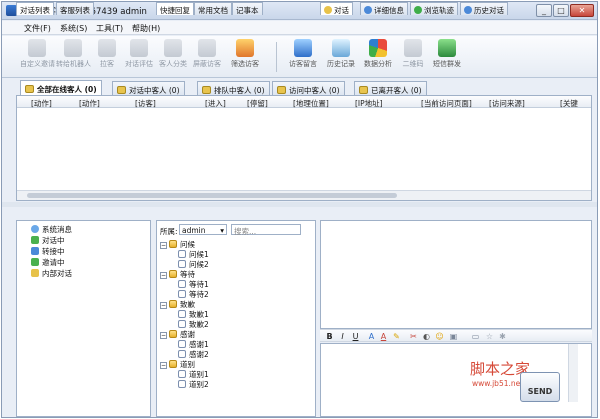 Image resolution: width=600 pixels, height=419 pixels. What do you see at coordinates (139, 57) in the screenshot?
I see `chat-evaluate-button: 对话评估` at bounding box center [139, 57].